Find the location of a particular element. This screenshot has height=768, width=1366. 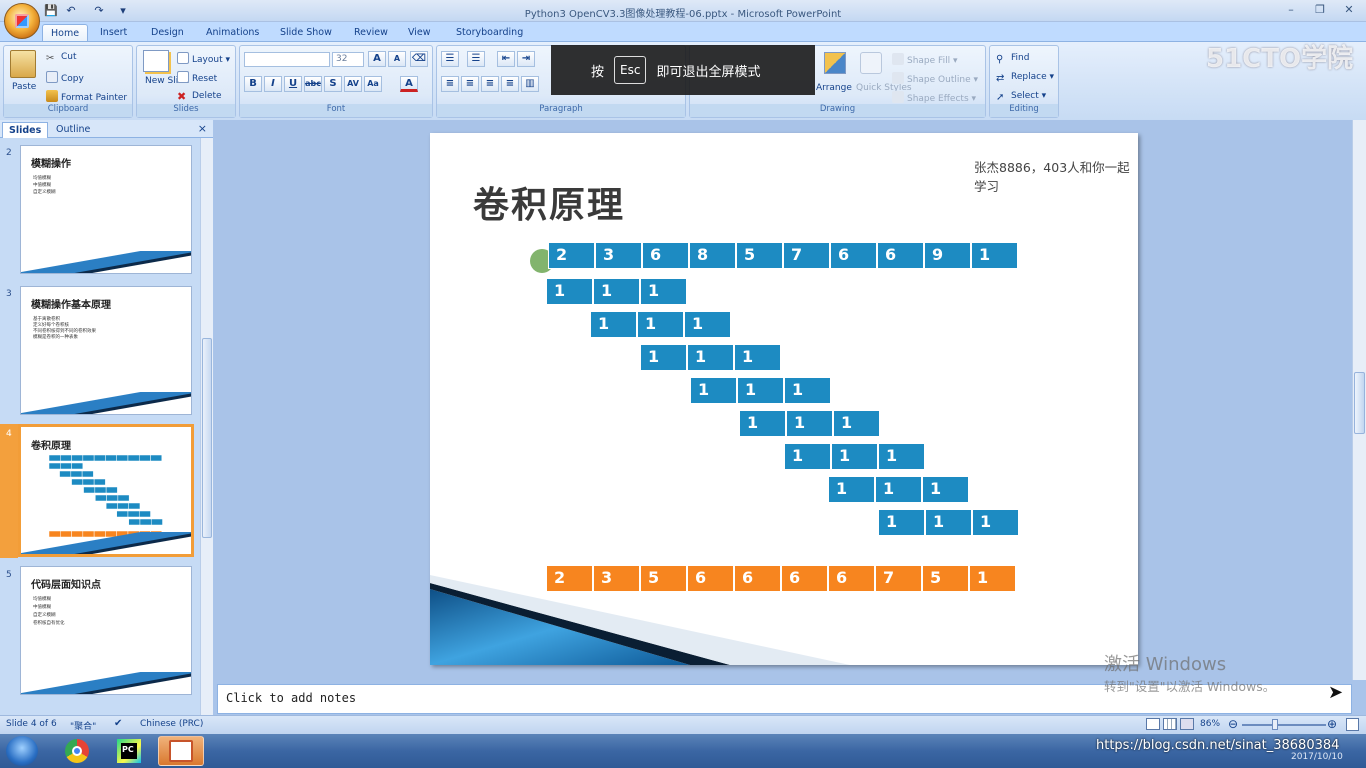

clear-formatting-button: ⌫ is located at coordinates (419, 59).